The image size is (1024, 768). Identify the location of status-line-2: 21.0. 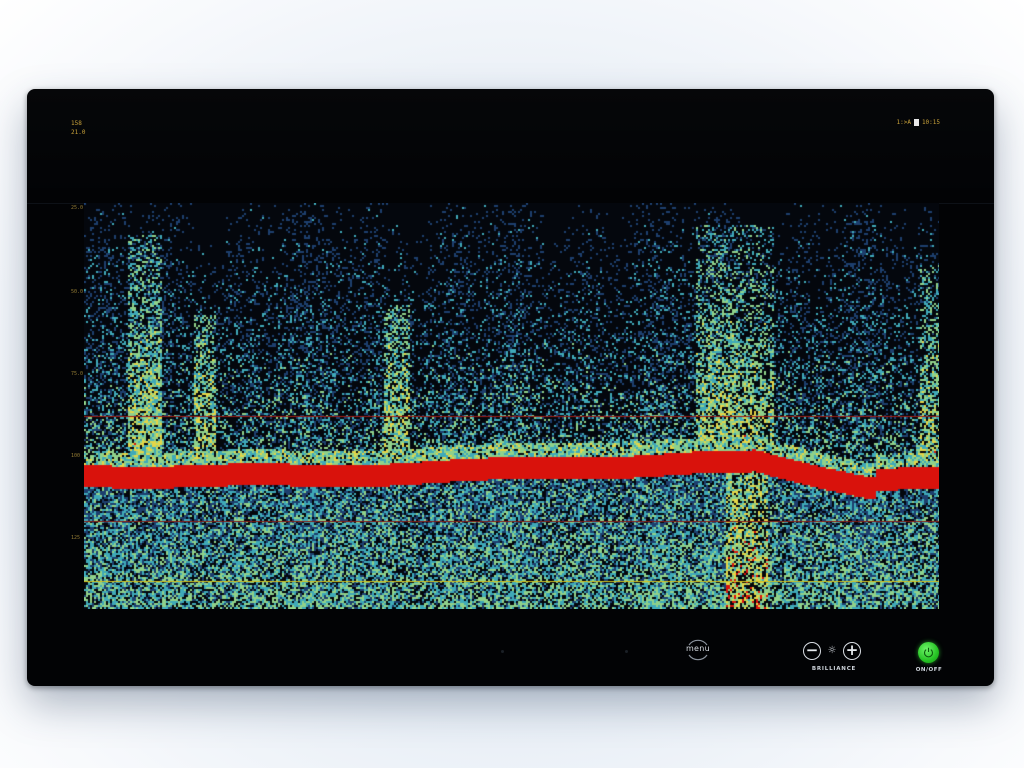
(78, 132).